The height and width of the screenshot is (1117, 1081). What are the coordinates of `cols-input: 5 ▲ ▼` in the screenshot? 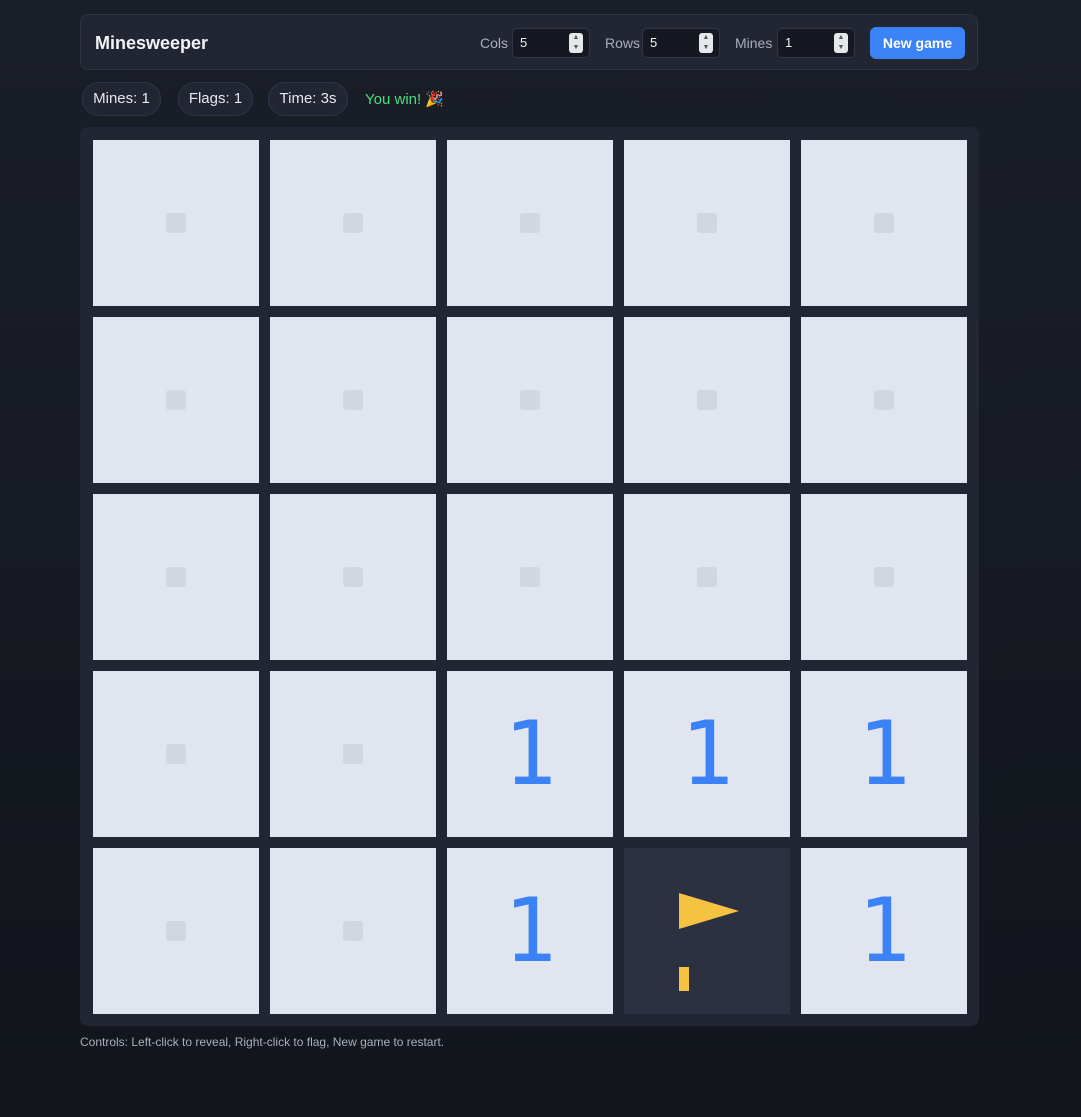 It's located at (551, 43).